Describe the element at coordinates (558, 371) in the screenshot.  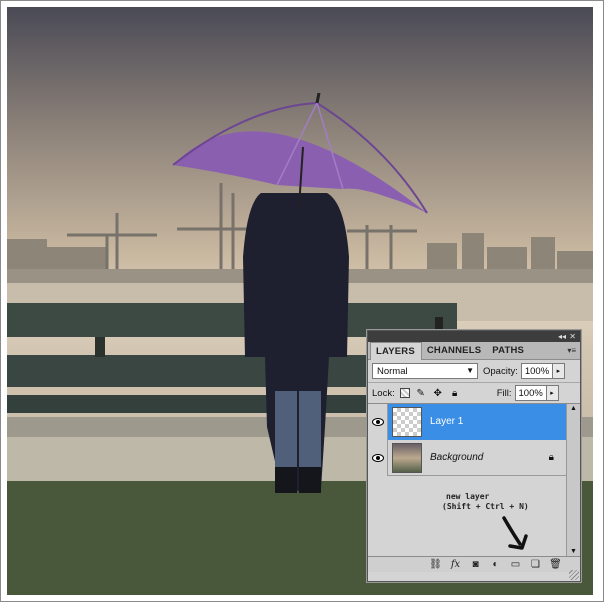
I see `opacity-slider-button: ▸` at that location.